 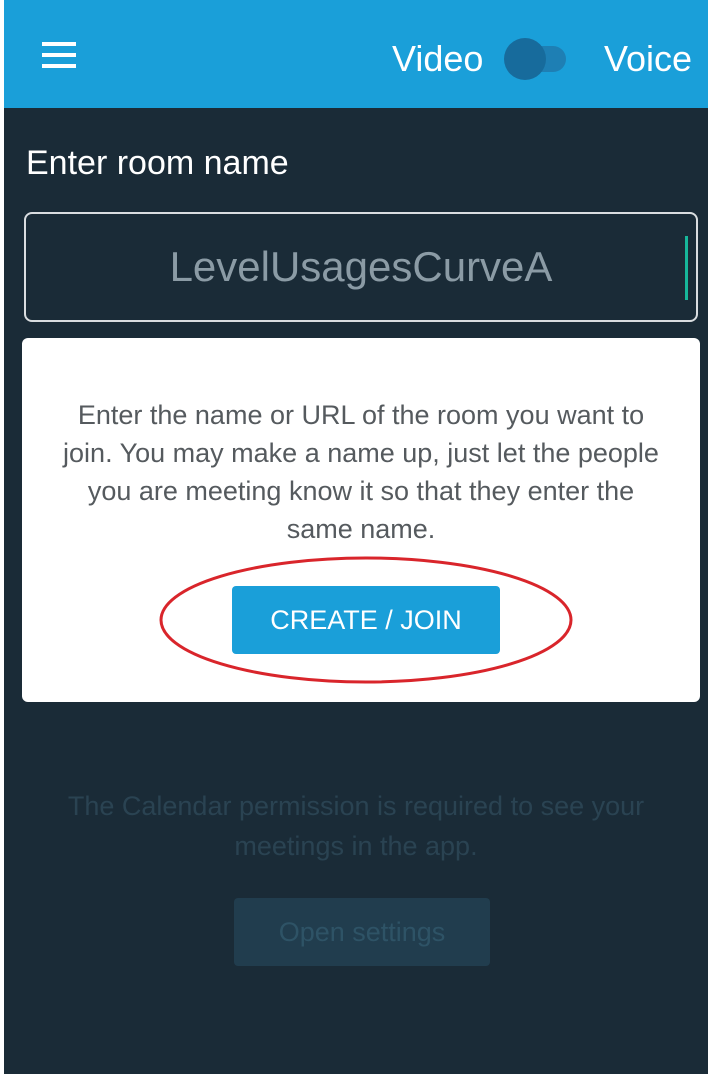 What do you see at coordinates (437, 59) in the screenshot?
I see `video-mode-label: Video` at bounding box center [437, 59].